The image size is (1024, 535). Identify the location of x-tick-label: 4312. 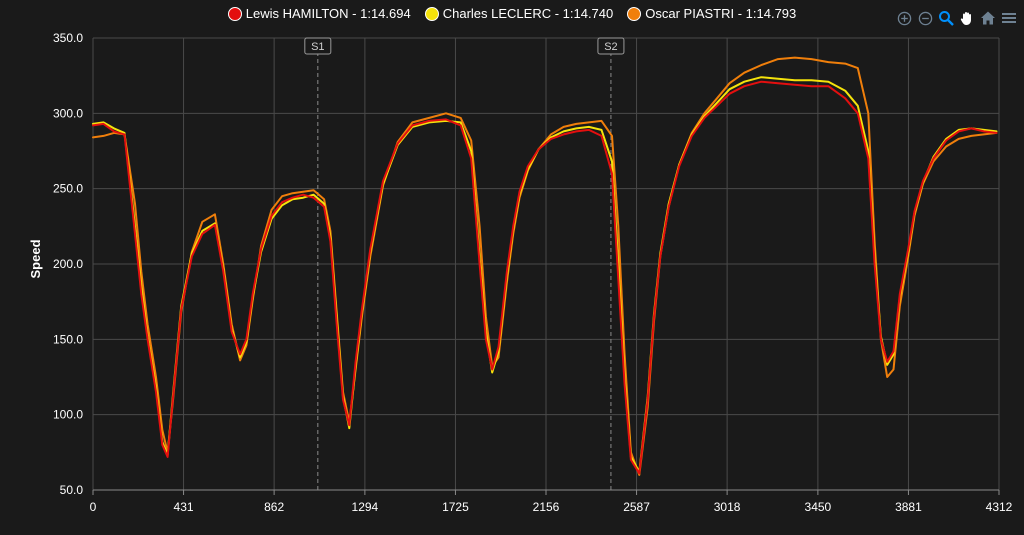
(999, 507).